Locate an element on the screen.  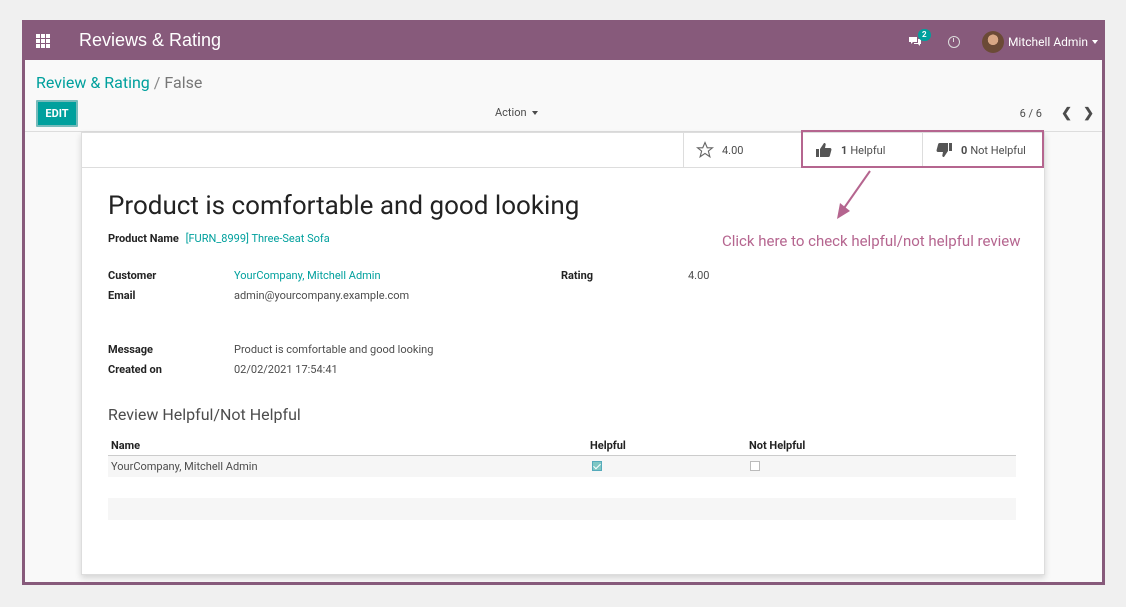
smart-button-box: 4.00 1 Helpful 0 Not Helpful is located at coordinates (563, 149).